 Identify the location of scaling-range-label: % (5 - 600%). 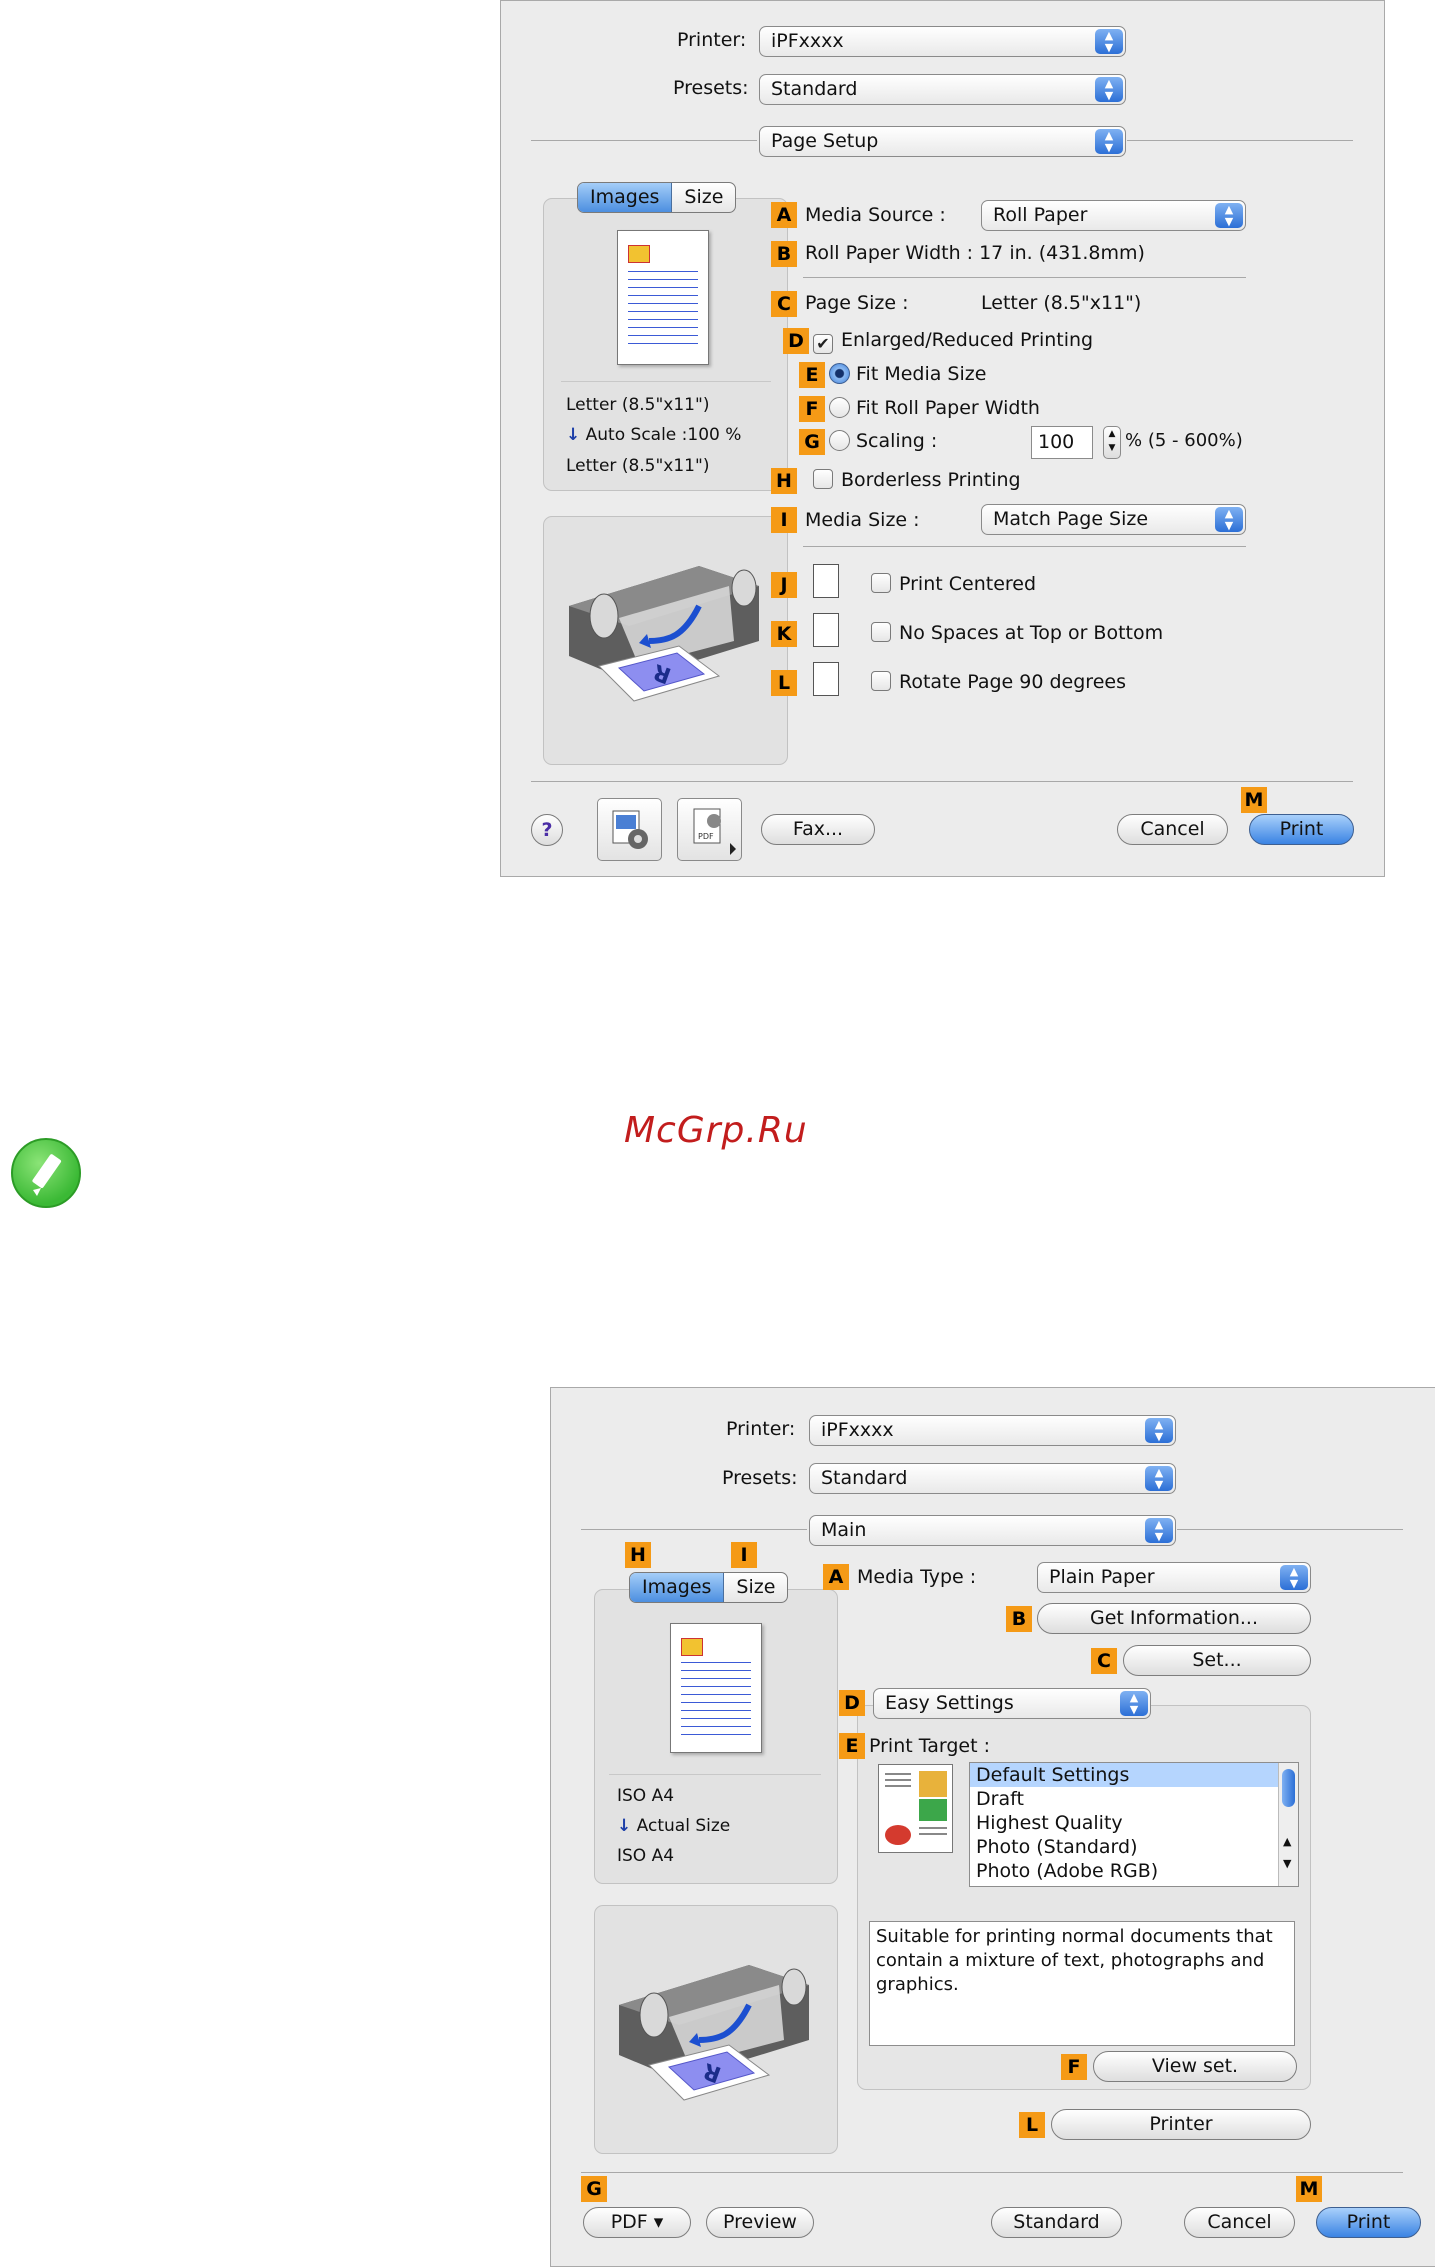
(1184, 440).